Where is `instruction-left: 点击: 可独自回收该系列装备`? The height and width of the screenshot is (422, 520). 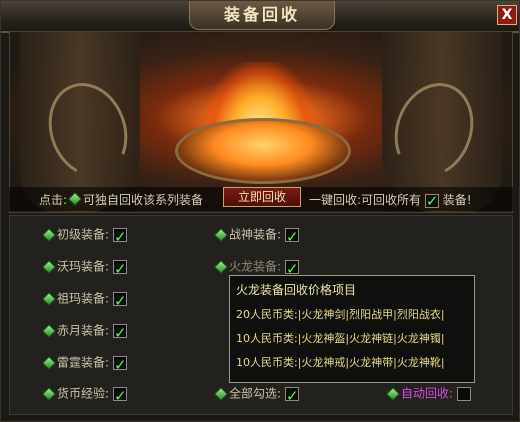
instruction-left: 点击: 可独自回收该系列装备 is located at coordinates (121, 199).